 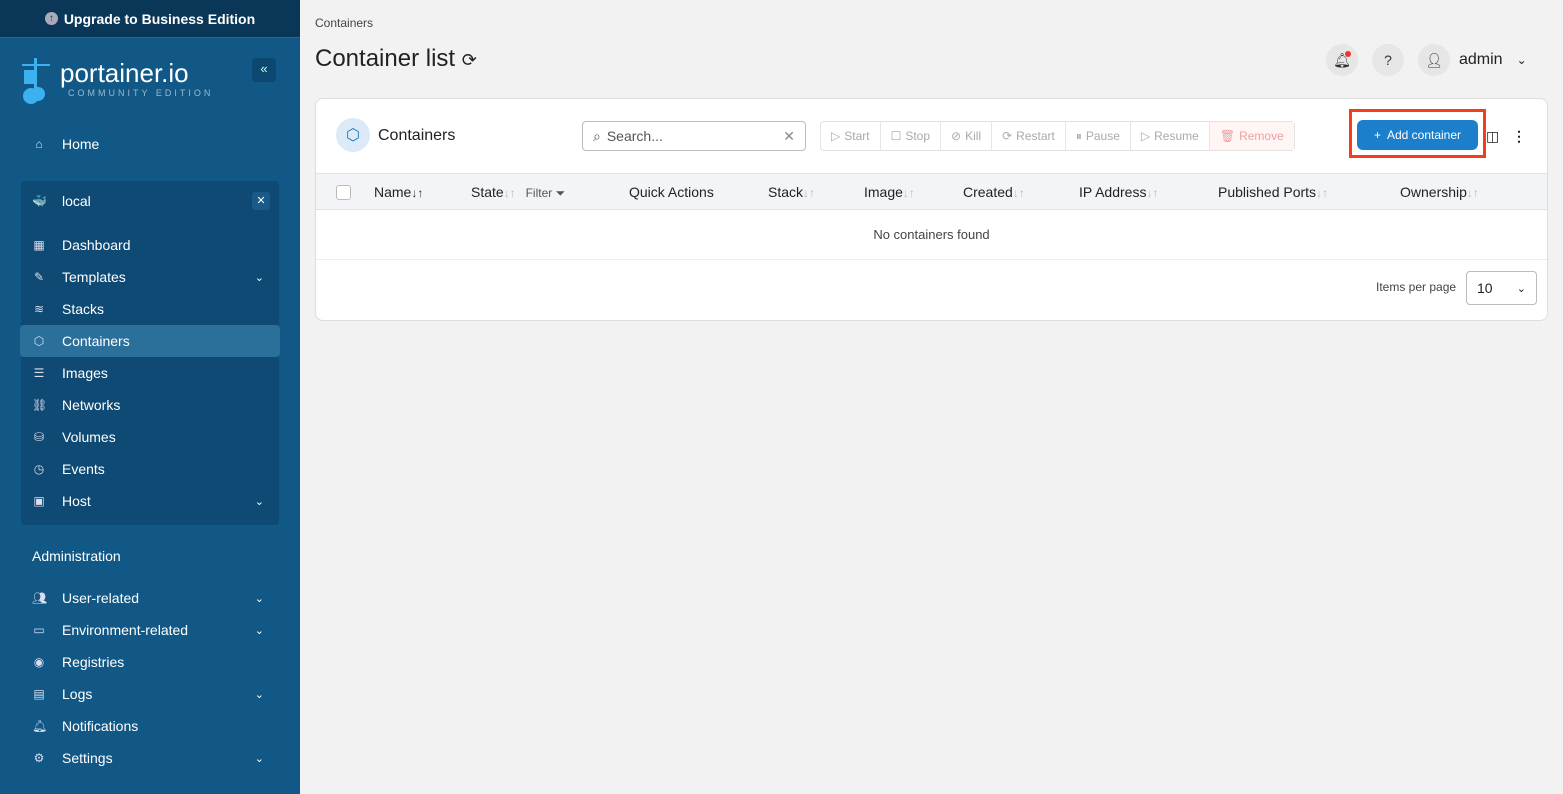 What do you see at coordinates (1439, 192) in the screenshot?
I see `column-ownership: Ownership↓↑` at bounding box center [1439, 192].